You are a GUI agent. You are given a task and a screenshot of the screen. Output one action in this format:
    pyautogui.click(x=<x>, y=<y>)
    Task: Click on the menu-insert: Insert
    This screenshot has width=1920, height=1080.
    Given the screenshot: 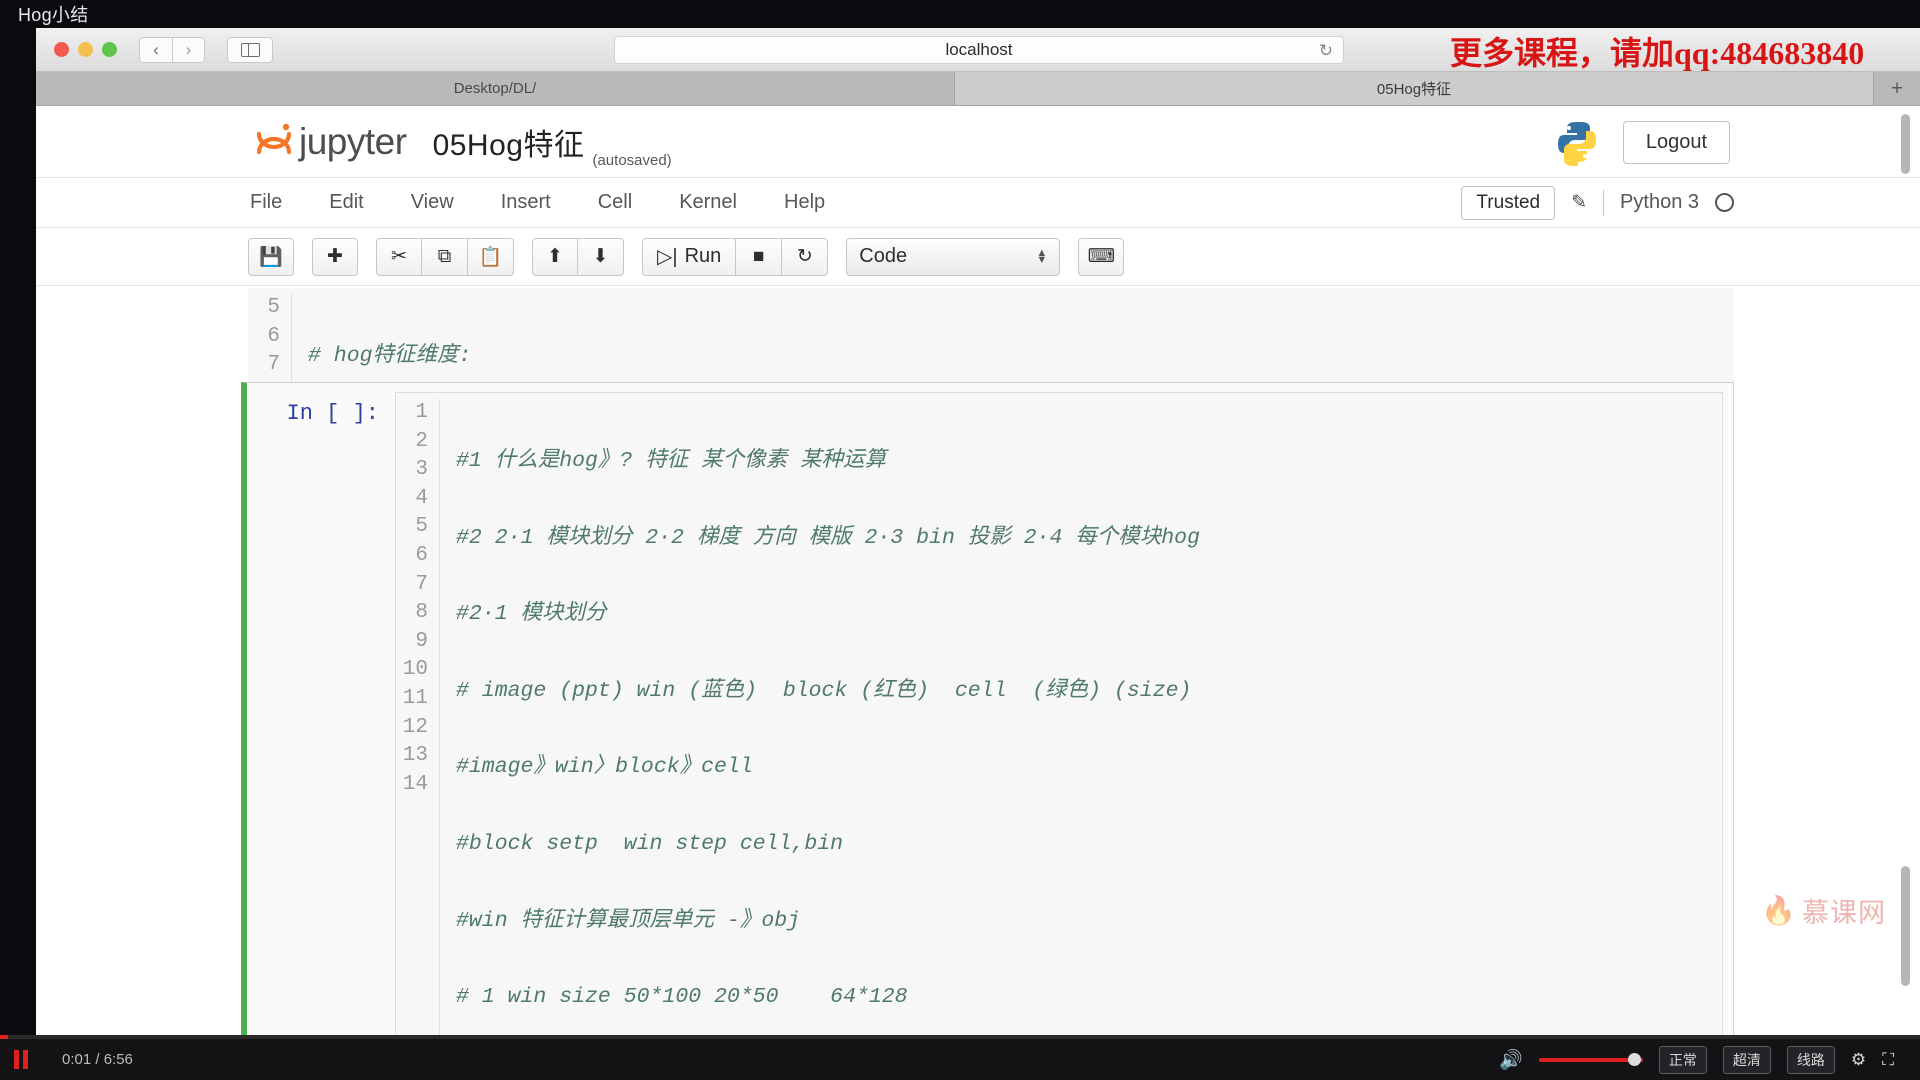 What is the action you would take?
    pyautogui.click(x=526, y=202)
    